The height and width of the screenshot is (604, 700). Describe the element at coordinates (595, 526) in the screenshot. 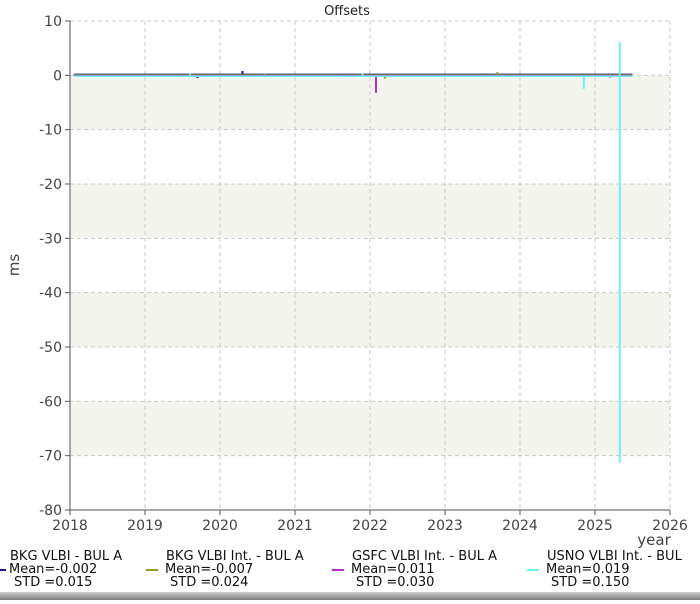

I see `x-tick-label: 2025` at that location.